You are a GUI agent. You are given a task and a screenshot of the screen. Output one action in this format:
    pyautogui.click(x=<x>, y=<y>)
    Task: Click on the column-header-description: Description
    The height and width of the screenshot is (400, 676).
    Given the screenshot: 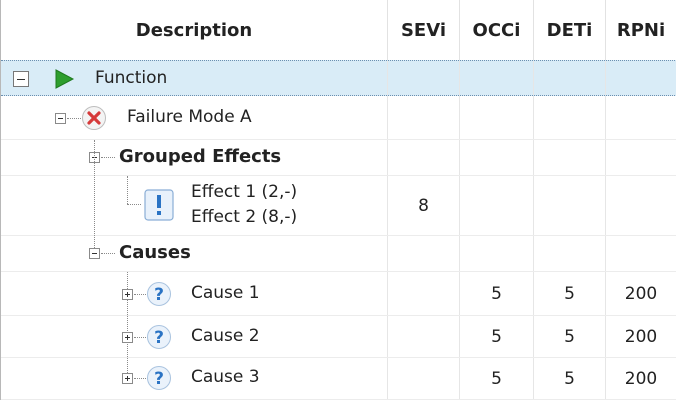 What is the action you would take?
    pyautogui.click(x=194, y=30)
    